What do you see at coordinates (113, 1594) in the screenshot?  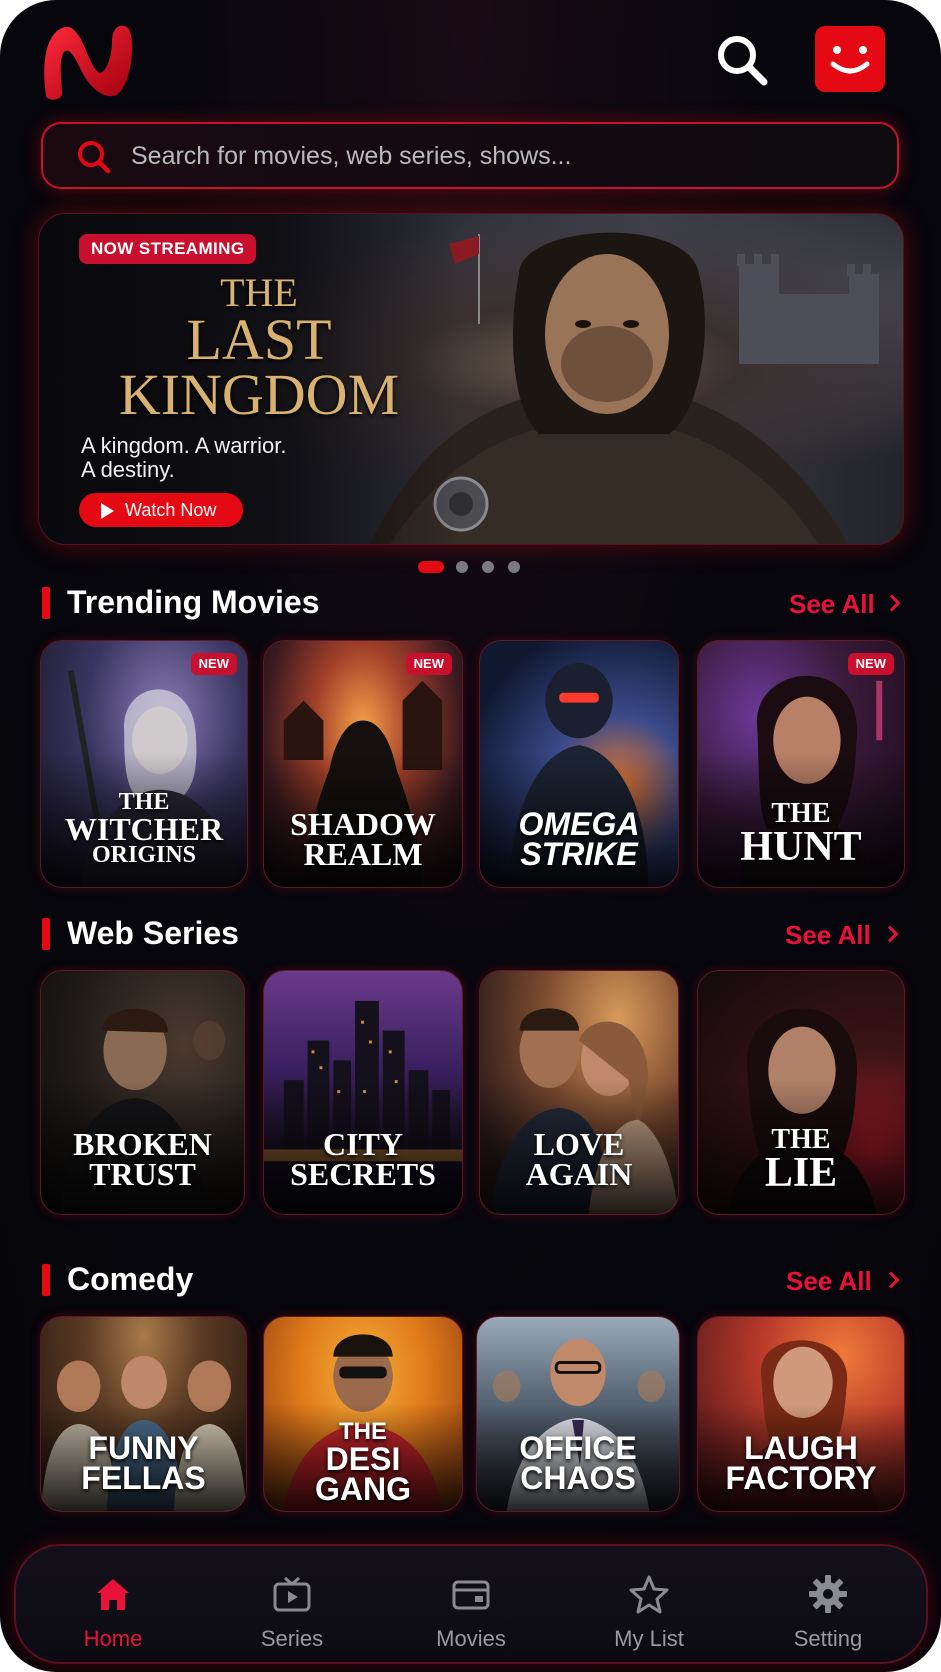 I see `home-icon` at bounding box center [113, 1594].